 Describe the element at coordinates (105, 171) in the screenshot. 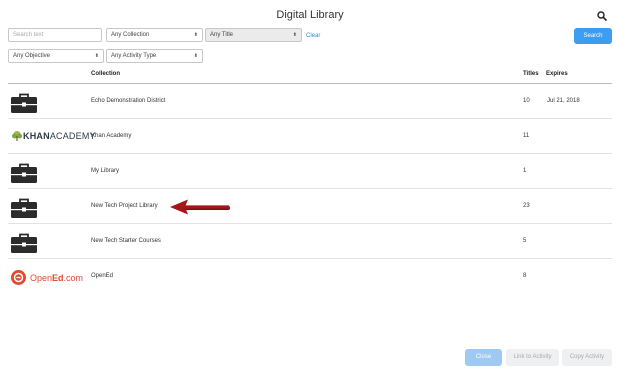

I see `collection-name: My Library` at that location.